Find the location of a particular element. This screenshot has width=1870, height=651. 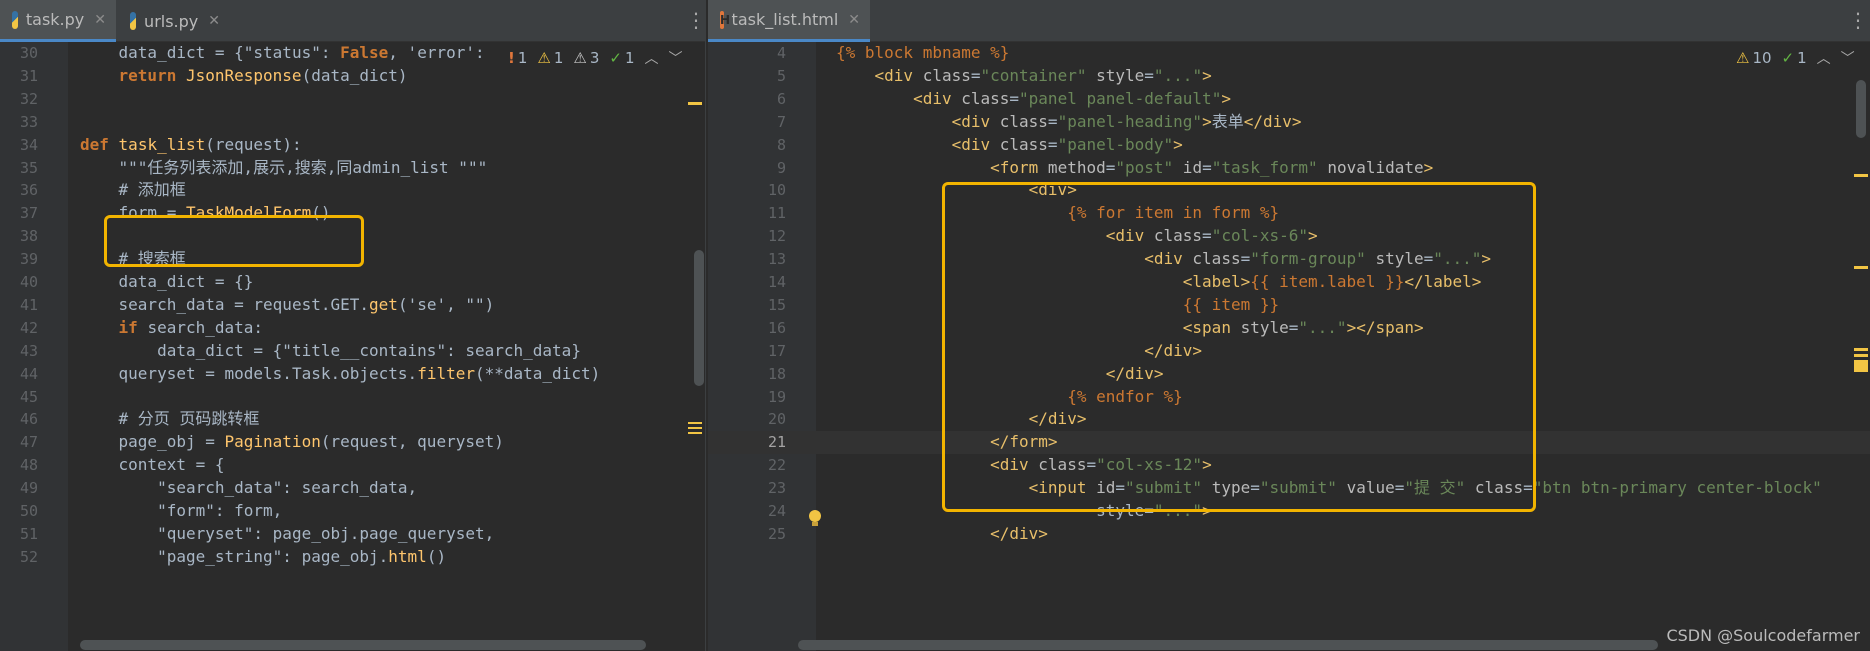

line-number: 20 is located at coordinates (747, 419).